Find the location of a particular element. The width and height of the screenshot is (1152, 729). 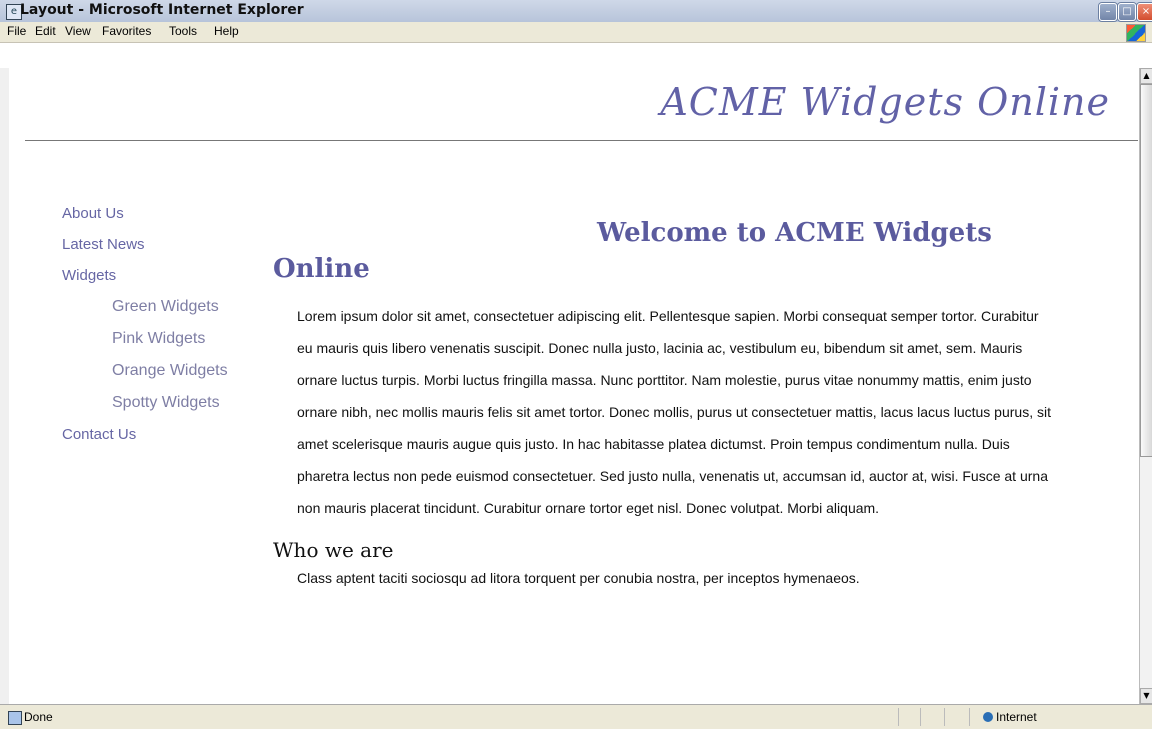

windows-logo-icon is located at coordinates (1136, 33).